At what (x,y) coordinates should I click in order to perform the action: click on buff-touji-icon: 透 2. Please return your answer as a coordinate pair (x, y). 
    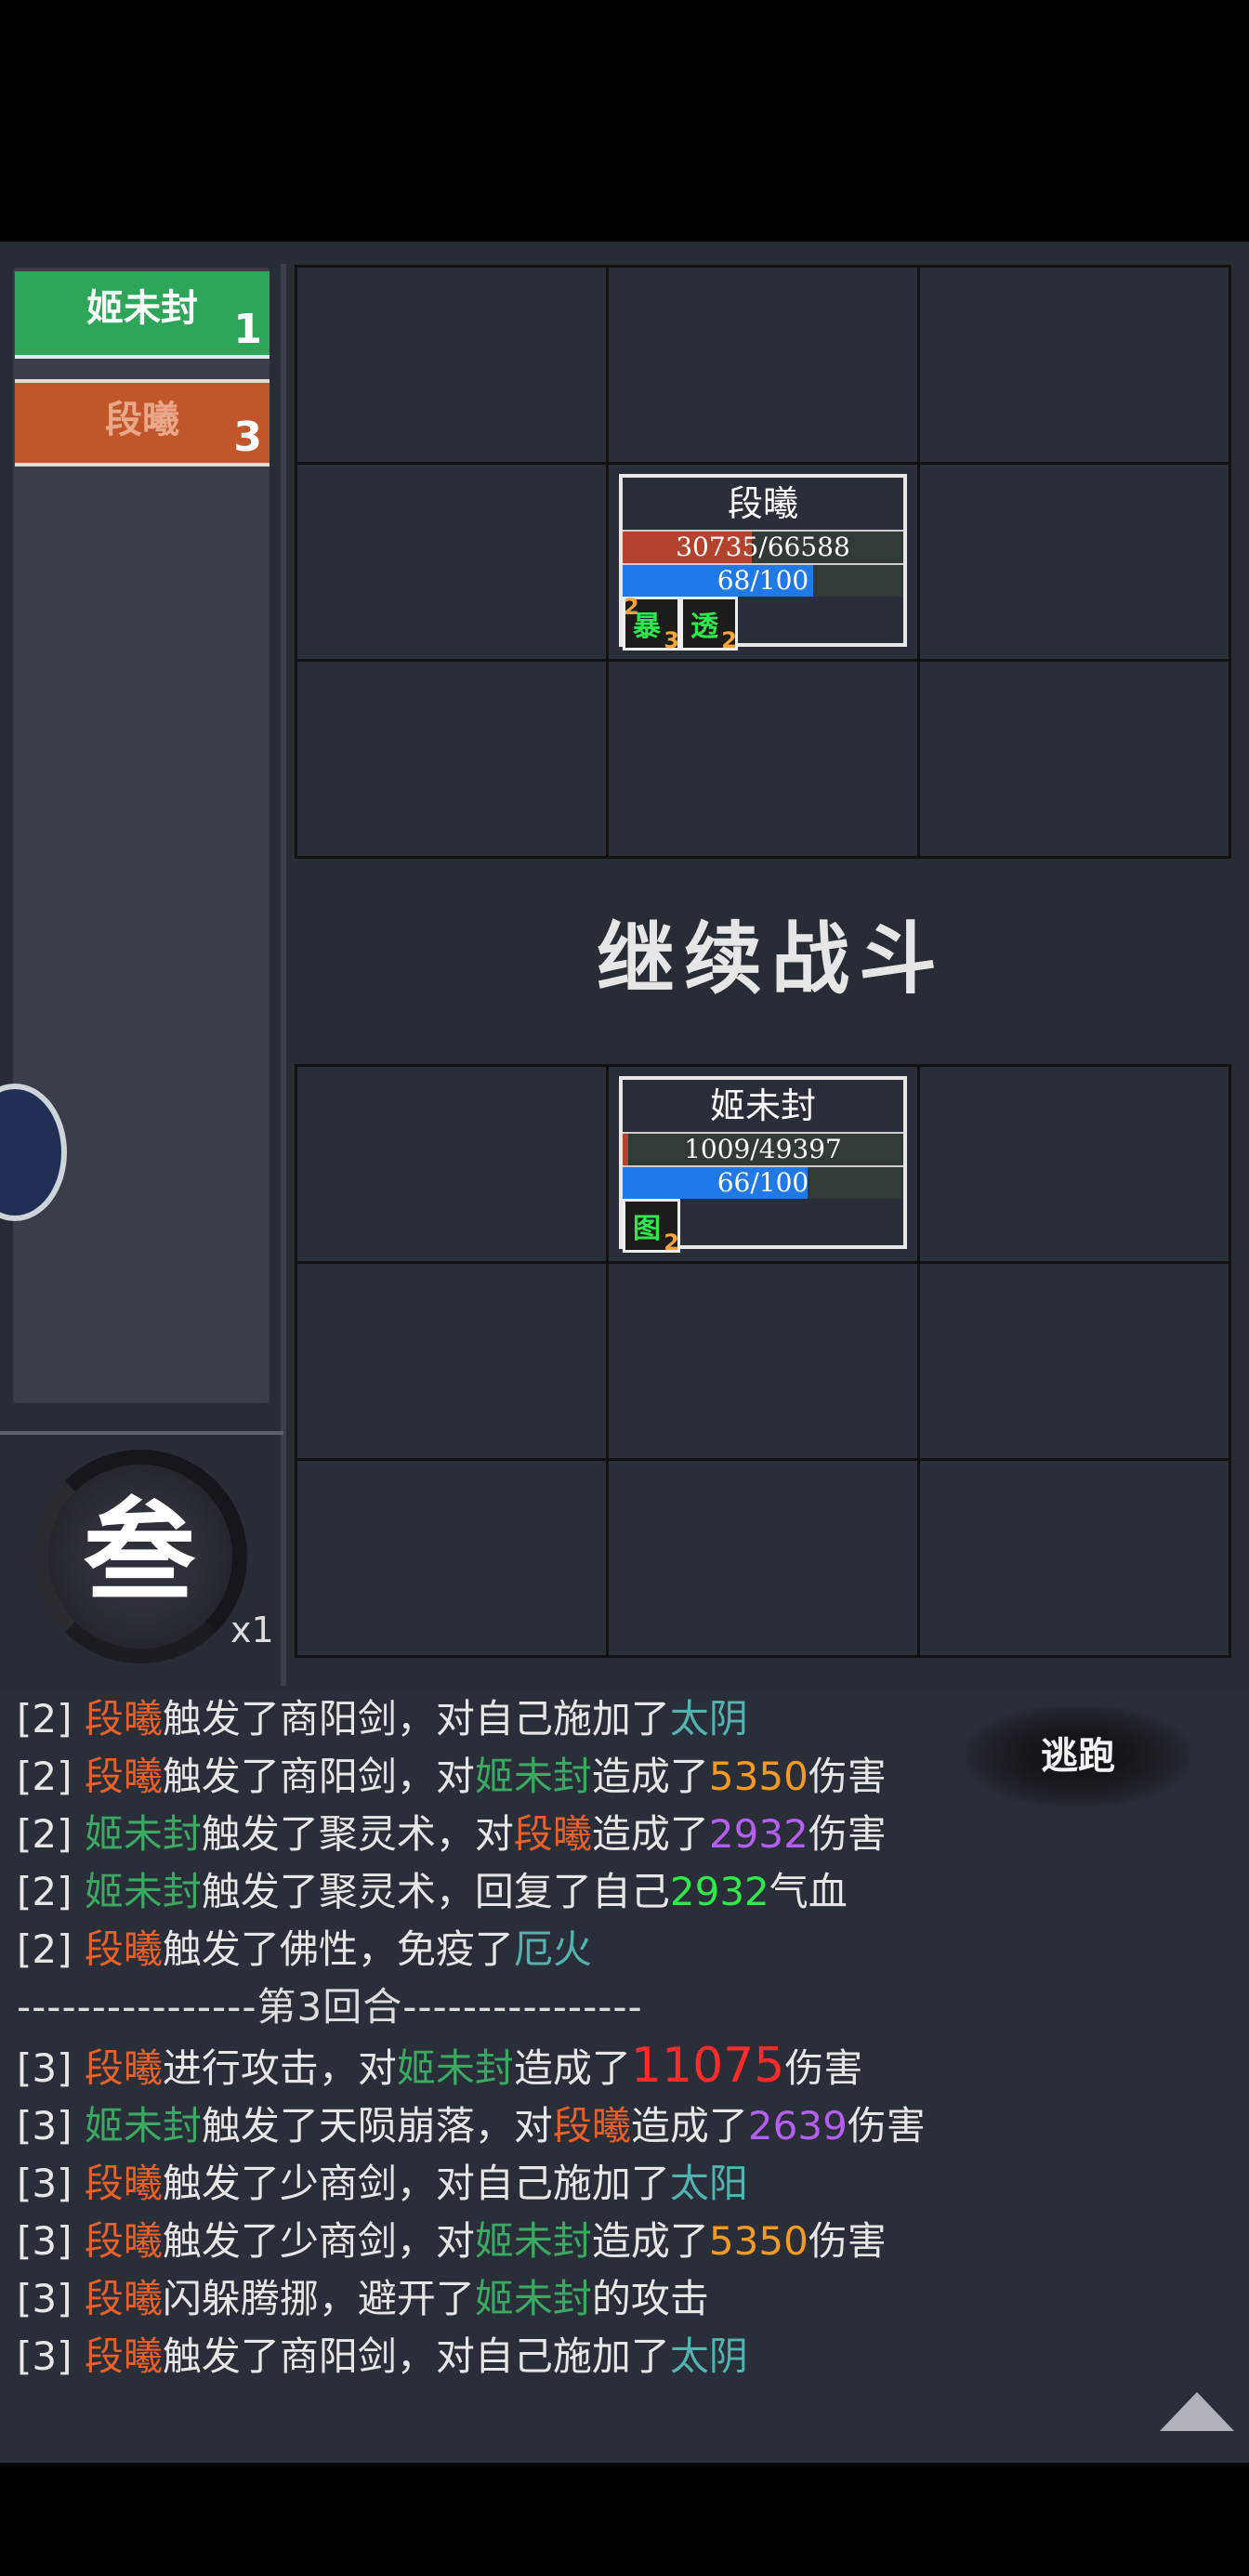
    Looking at the image, I should click on (709, 625).